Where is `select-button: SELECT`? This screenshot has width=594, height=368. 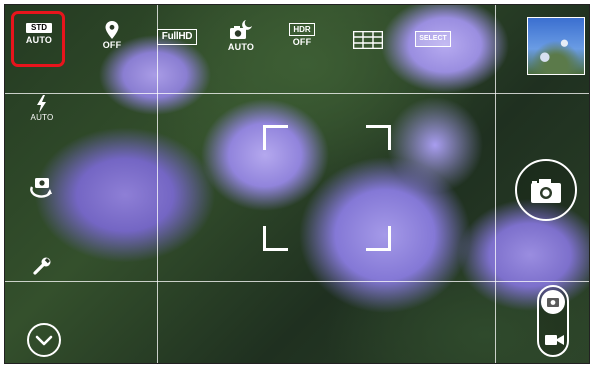
select-button: SELECT is located at coordinates (433, 39).